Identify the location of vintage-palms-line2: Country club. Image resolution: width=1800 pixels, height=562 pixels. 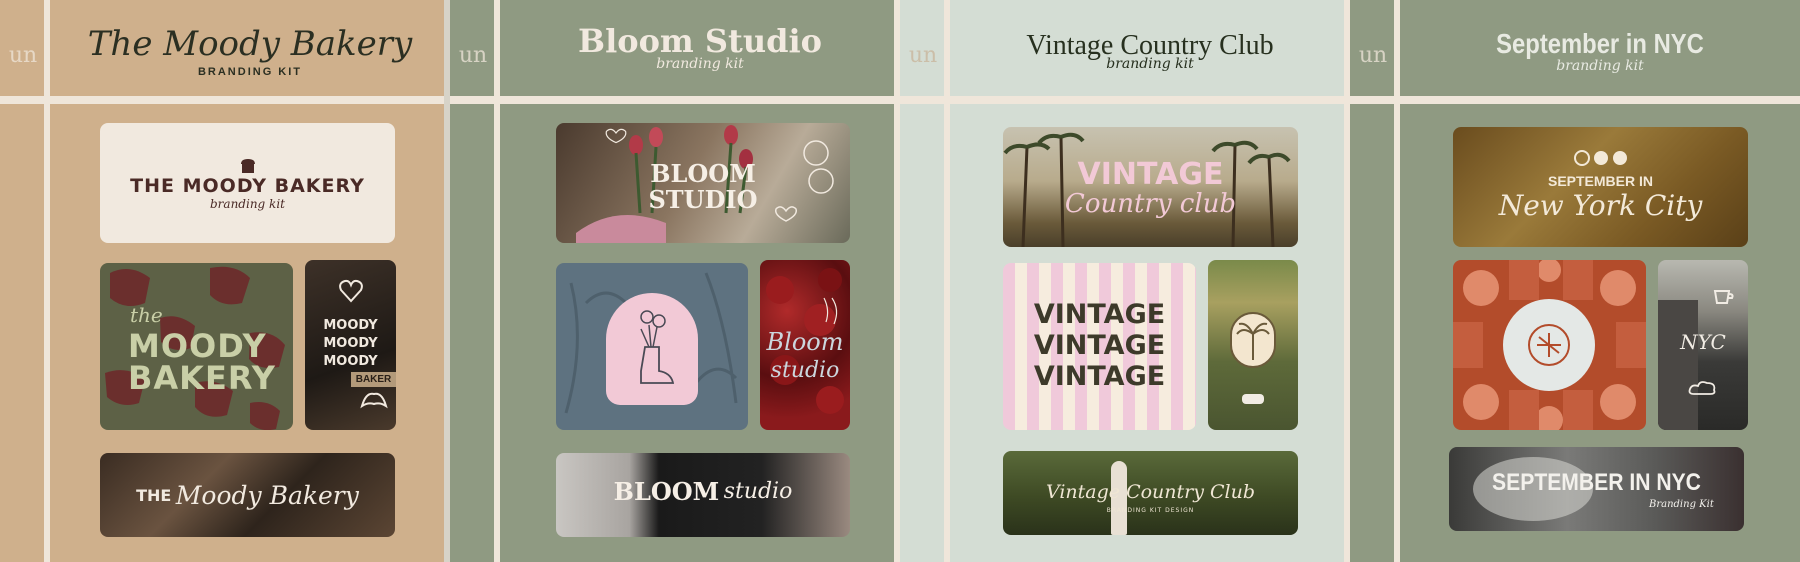
(1150, 204).